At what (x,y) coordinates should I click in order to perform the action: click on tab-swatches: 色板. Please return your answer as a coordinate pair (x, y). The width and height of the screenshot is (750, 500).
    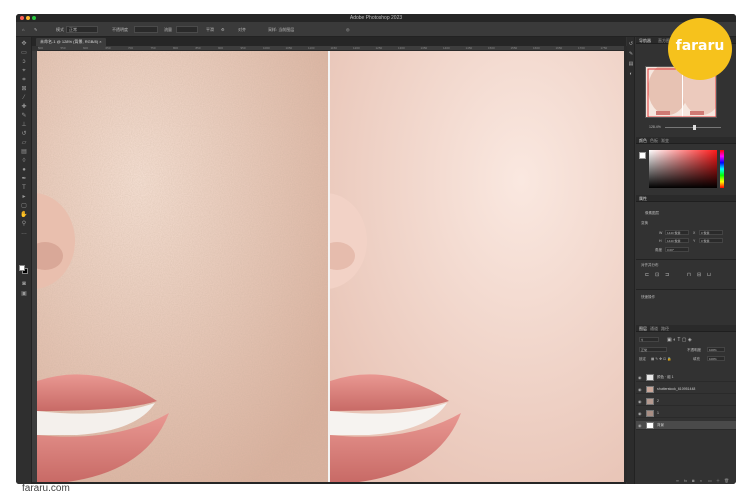
    Looking at the image, I should click on (654, 141).